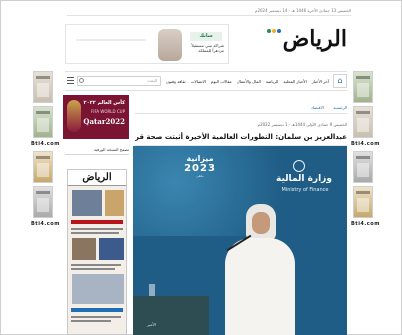 Image resolution: width=402 pixels, height=335 pixels. I want to click on breadcrumb-home: الرئيسية, so click(340, 107).